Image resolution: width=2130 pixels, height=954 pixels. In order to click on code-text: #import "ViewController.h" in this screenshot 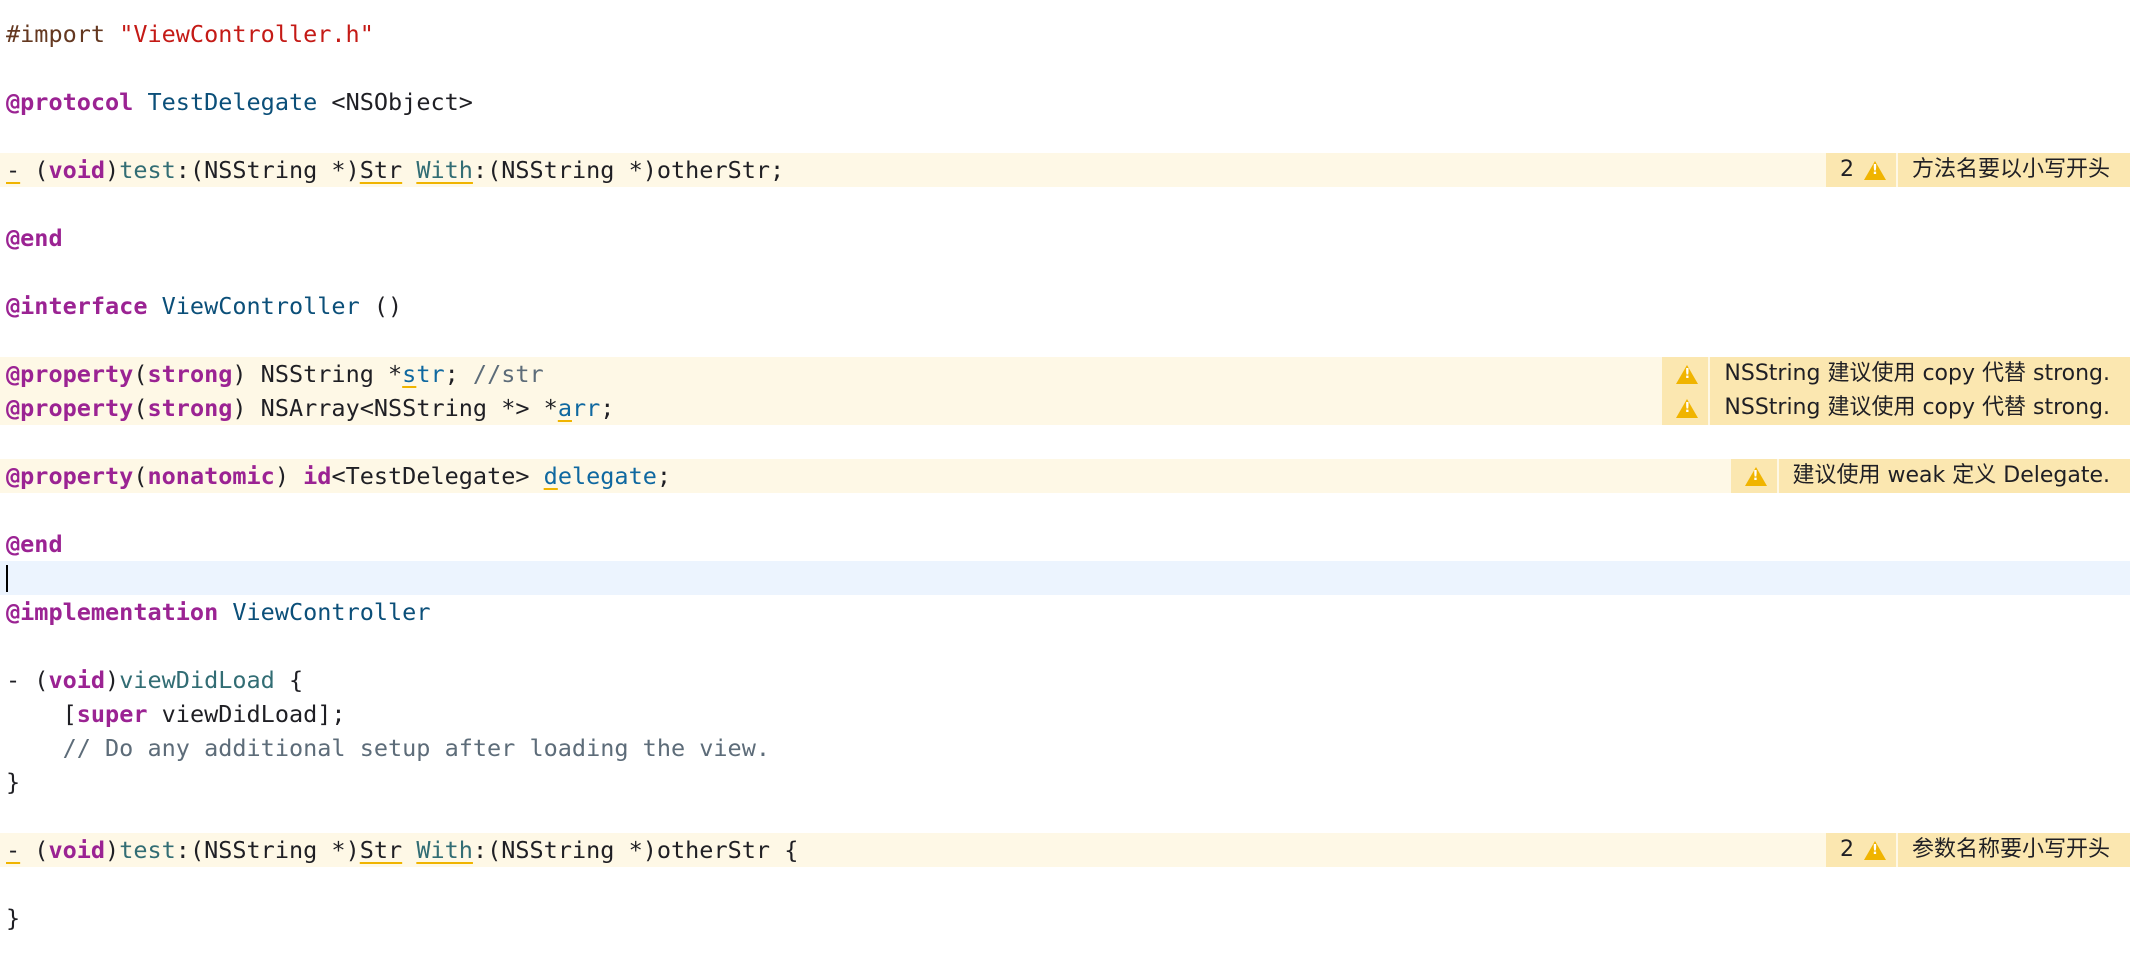, I will do `click(190, 34)`.